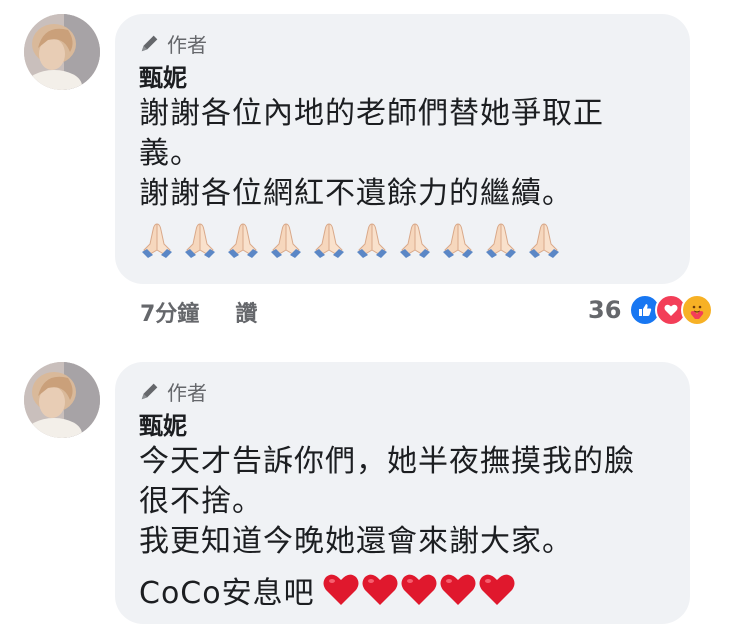  Describe the element at coordinates (170, 153) in the screenshot. I see `comment-text-line: 義。` at that location.